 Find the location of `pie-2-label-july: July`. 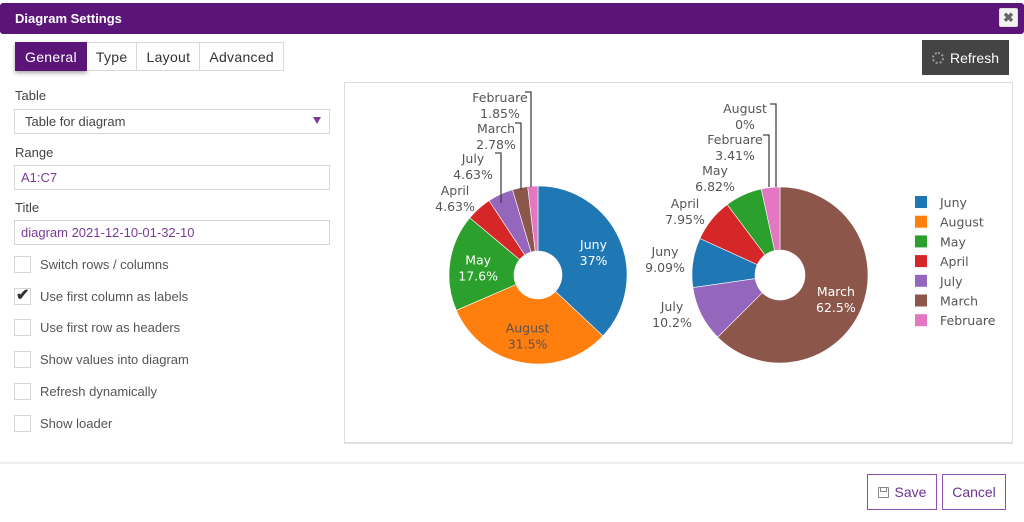

pie-2-label-july: July is located at coordinates (672, 306).